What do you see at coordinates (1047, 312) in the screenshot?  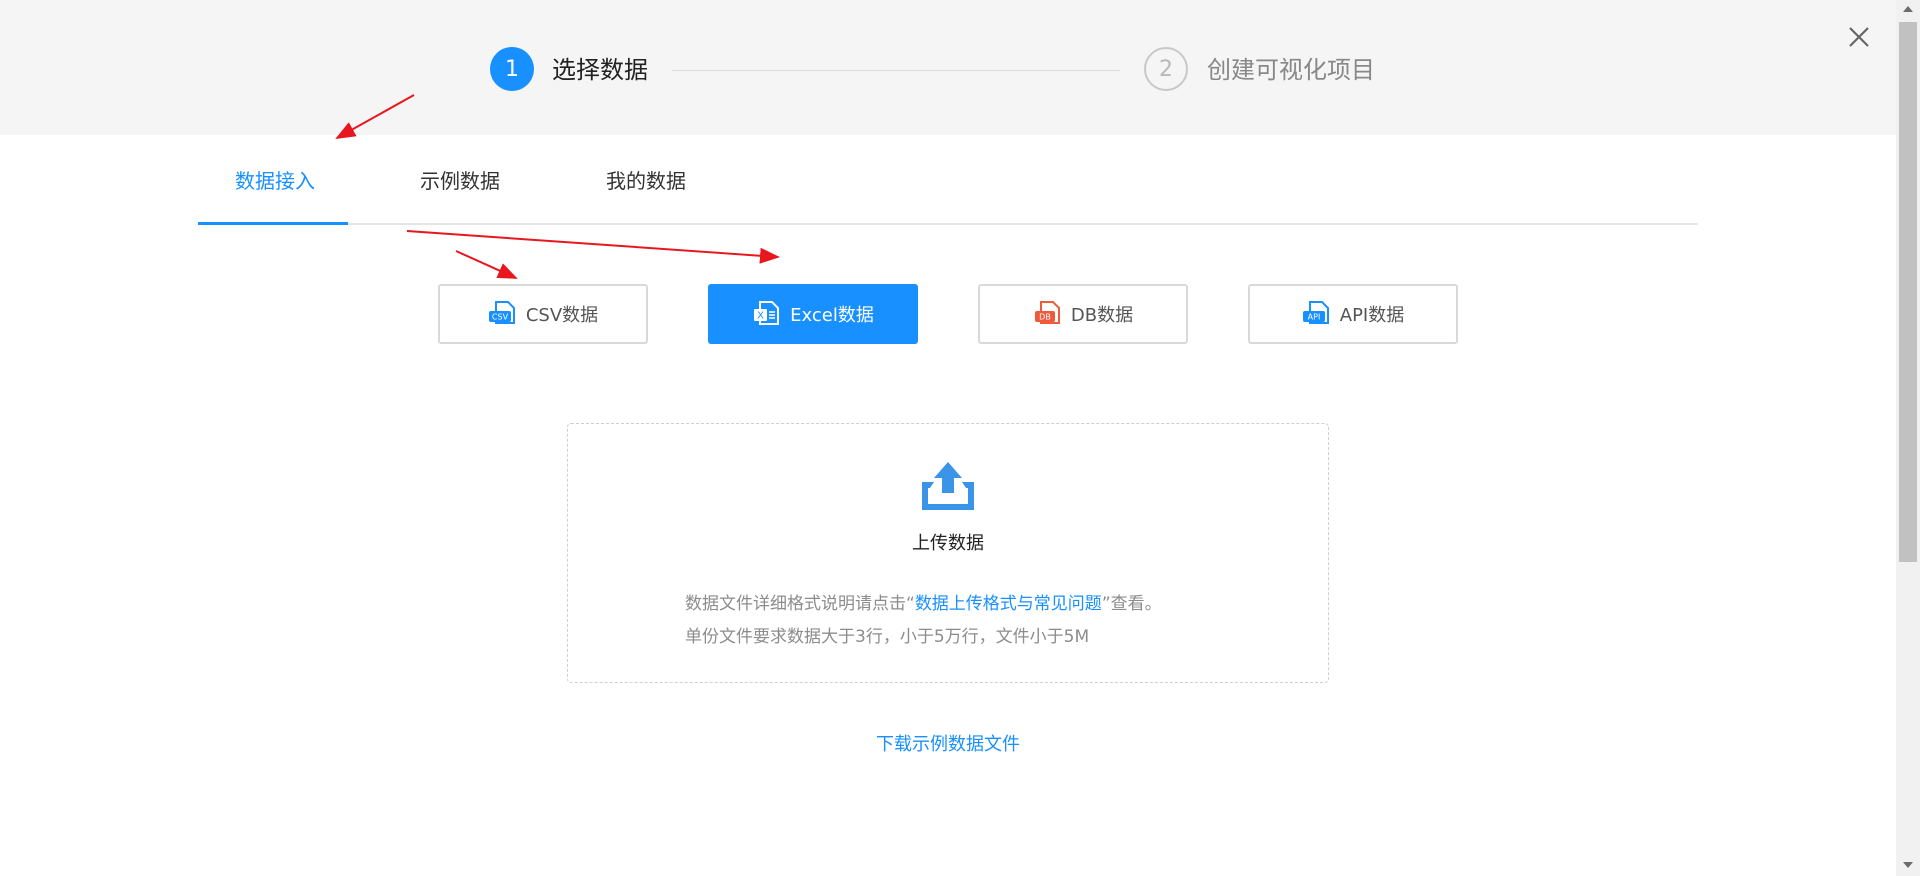 I see `db-file-icon: DB` at bounding box center [1047, 312].